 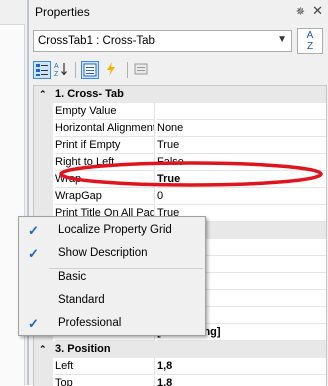 I want to click on menu-item-show-description: ✓ Show Description, so click(x=112, y=253).